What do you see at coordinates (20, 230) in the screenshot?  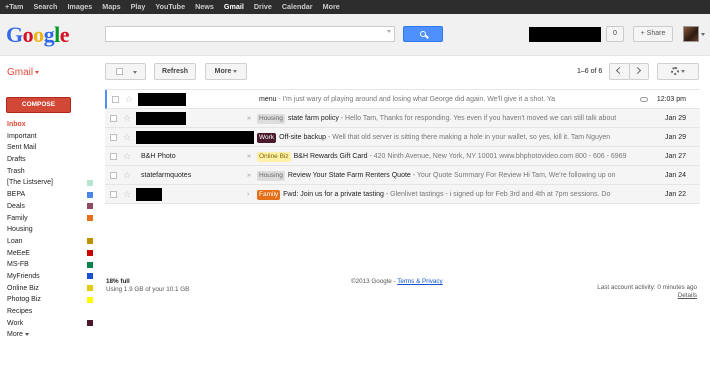 I see `sidebar-item-label: Housing` at bounding box center [20, 230].